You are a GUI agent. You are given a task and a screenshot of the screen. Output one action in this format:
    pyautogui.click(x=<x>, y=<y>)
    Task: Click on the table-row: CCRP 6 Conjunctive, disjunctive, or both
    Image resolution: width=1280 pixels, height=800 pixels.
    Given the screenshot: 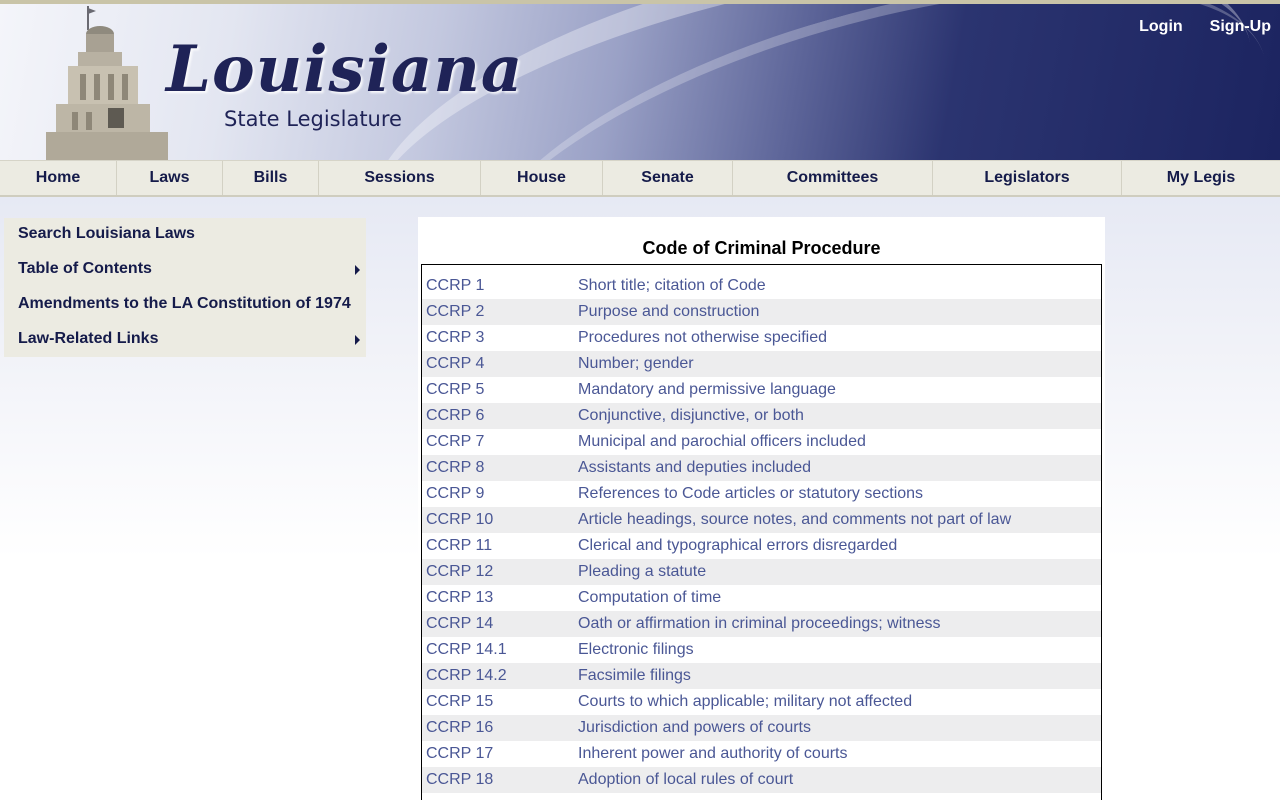 What is the action you would take?
    pyautogui.click(x=761, y=416)
    